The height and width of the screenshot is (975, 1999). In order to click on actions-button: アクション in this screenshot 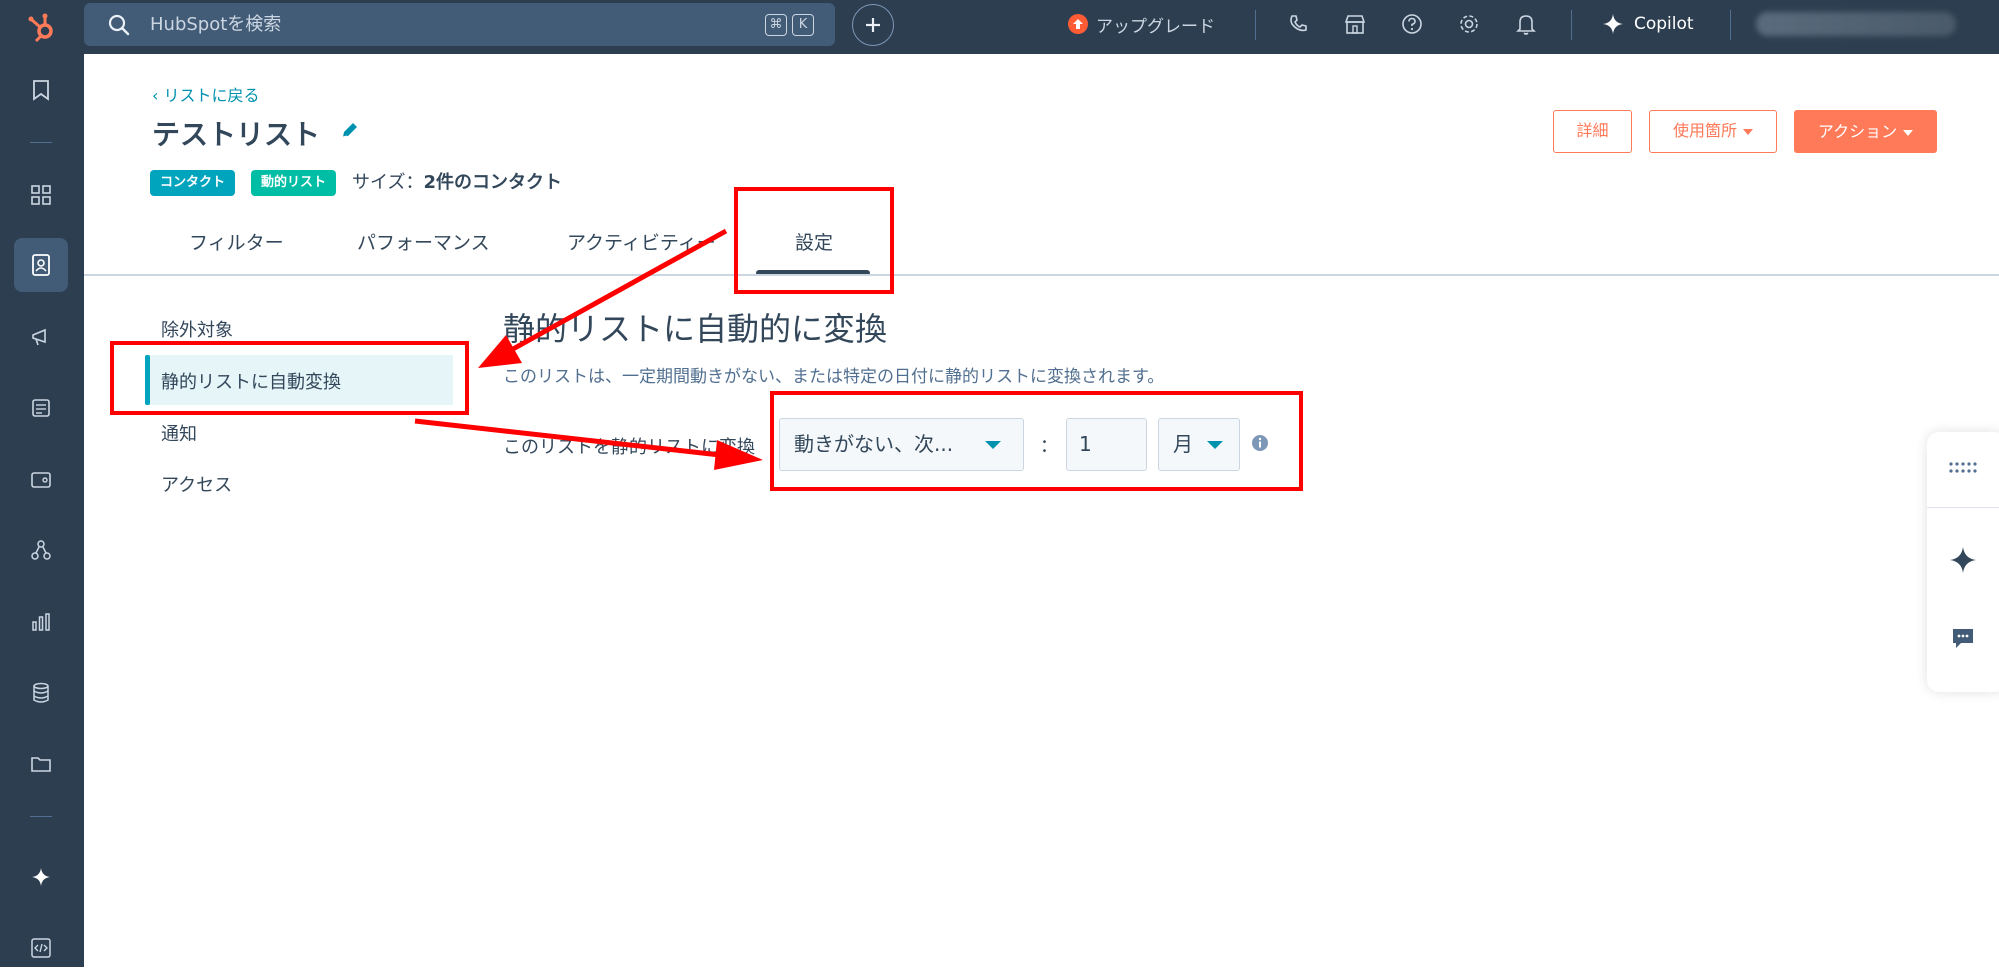, I will do `click(1865, 131)`.